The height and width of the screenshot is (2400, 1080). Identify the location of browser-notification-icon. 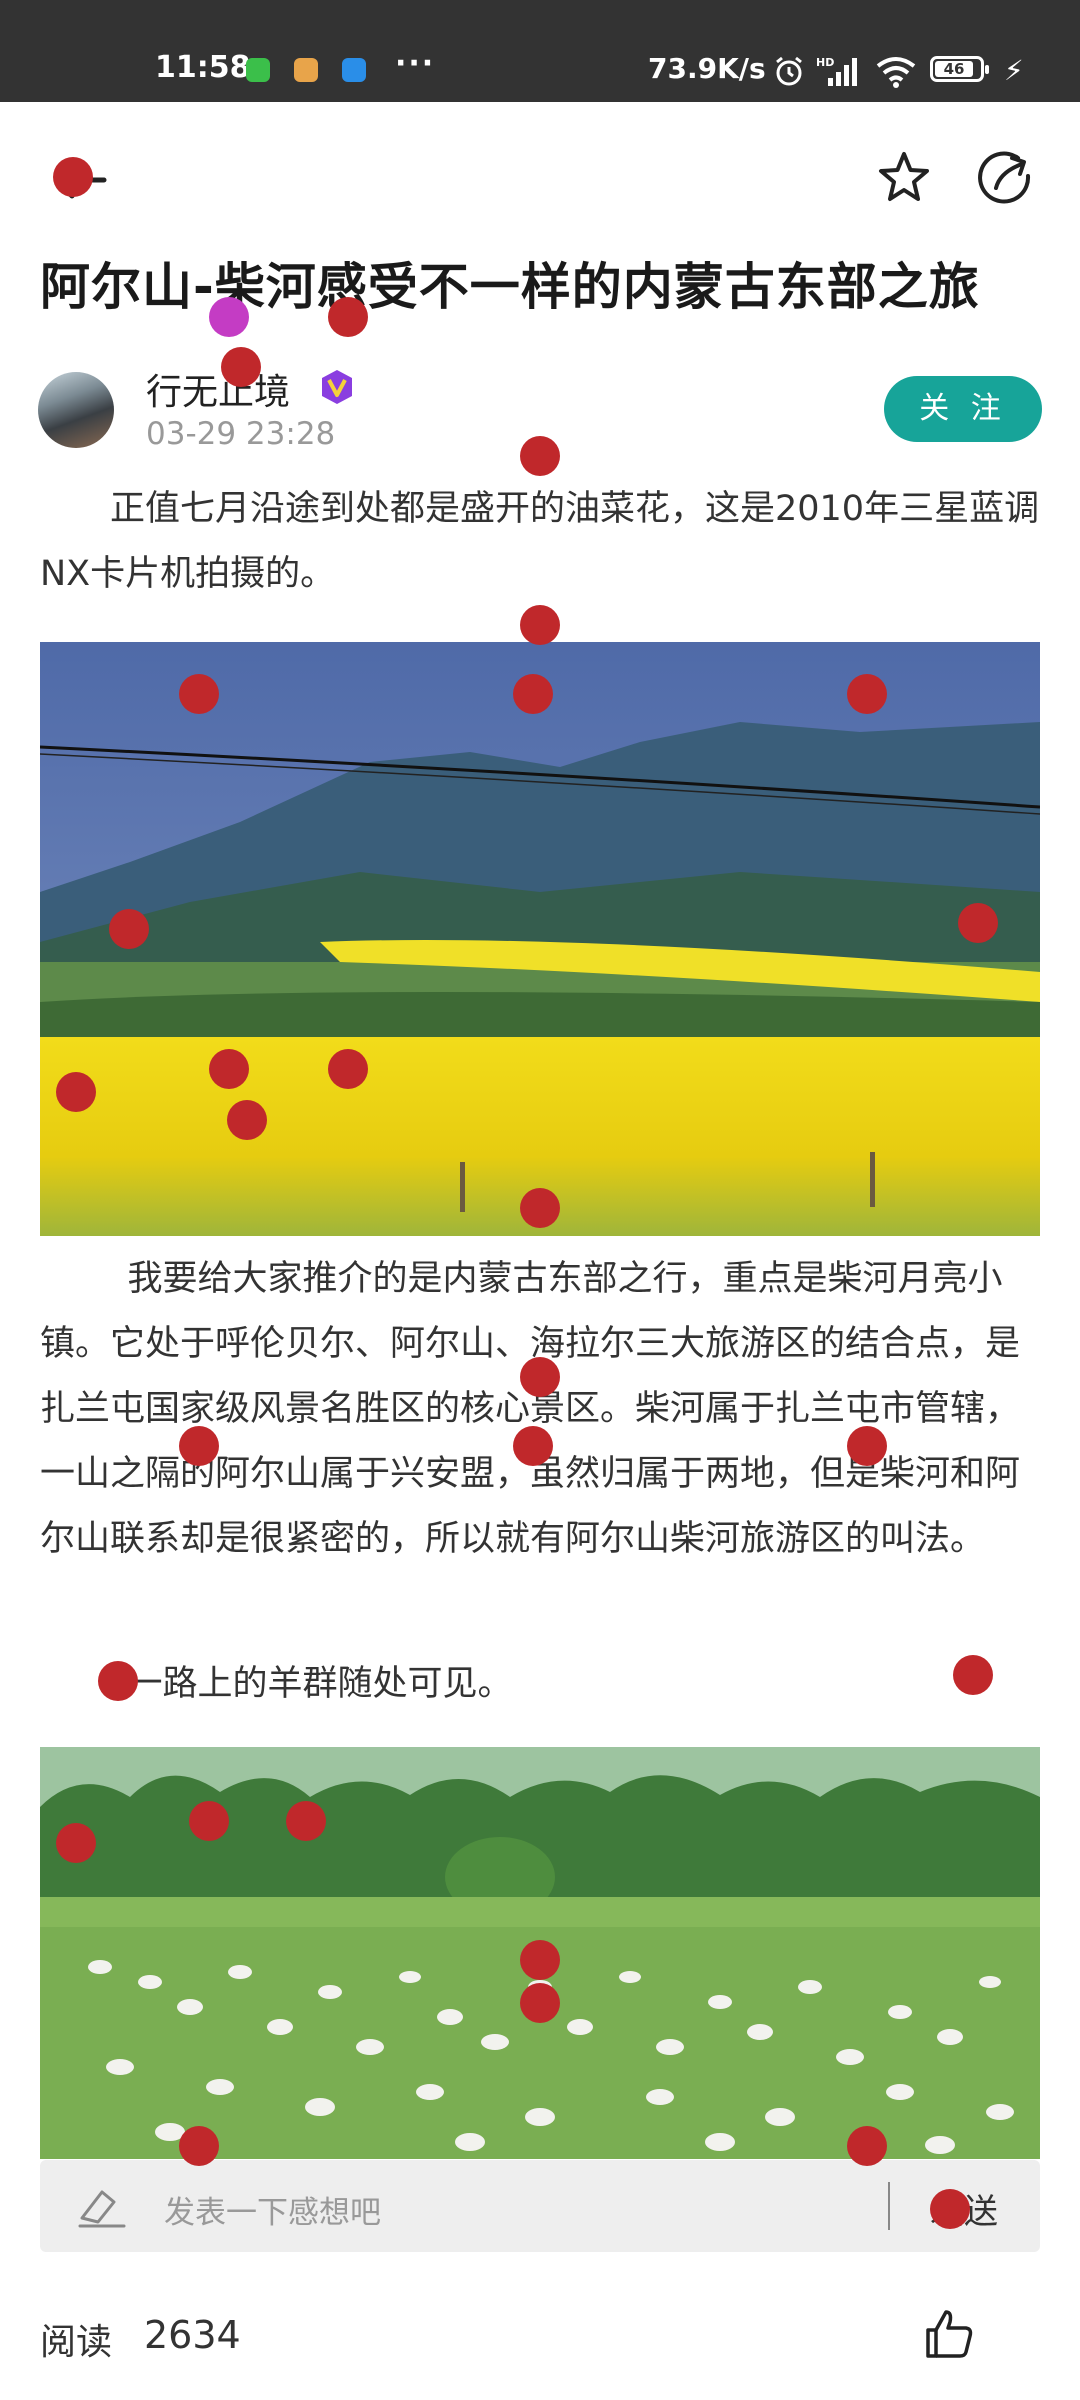
(354, 70).